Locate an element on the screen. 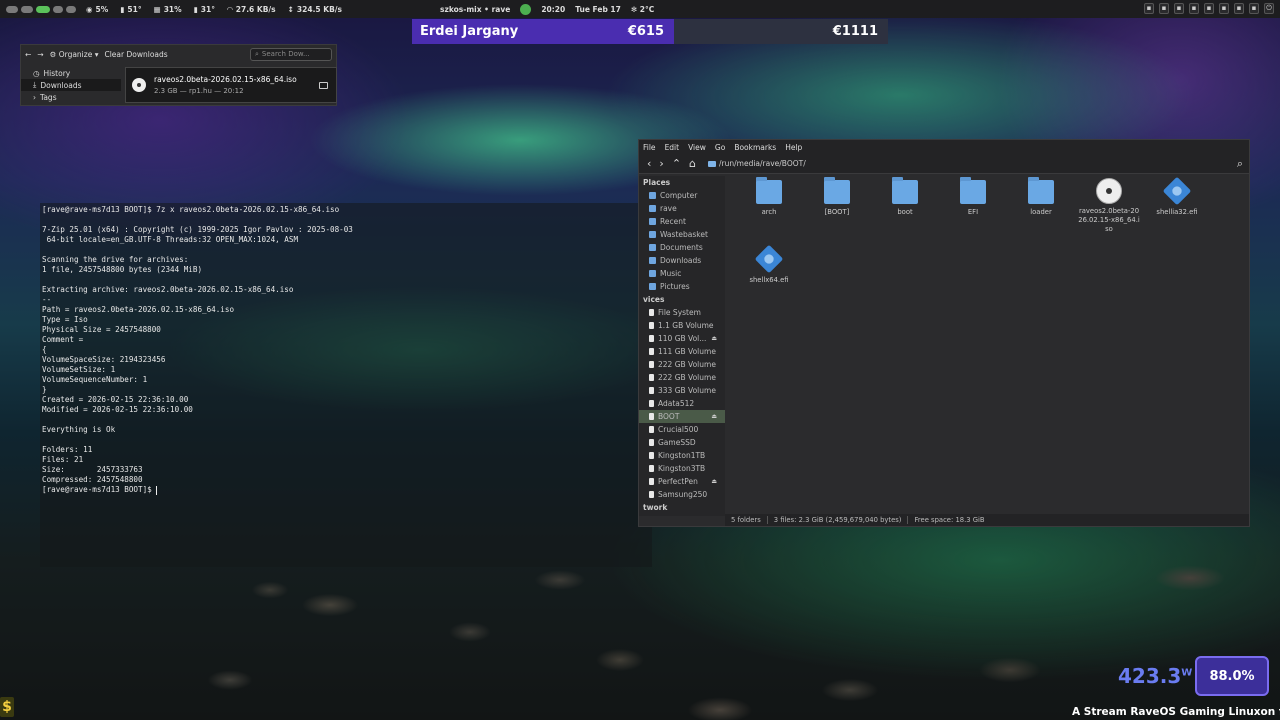 The width and height of the screenshot is (1280, 720). search-icon: ⌕ is located at coordinates (1240, 164).